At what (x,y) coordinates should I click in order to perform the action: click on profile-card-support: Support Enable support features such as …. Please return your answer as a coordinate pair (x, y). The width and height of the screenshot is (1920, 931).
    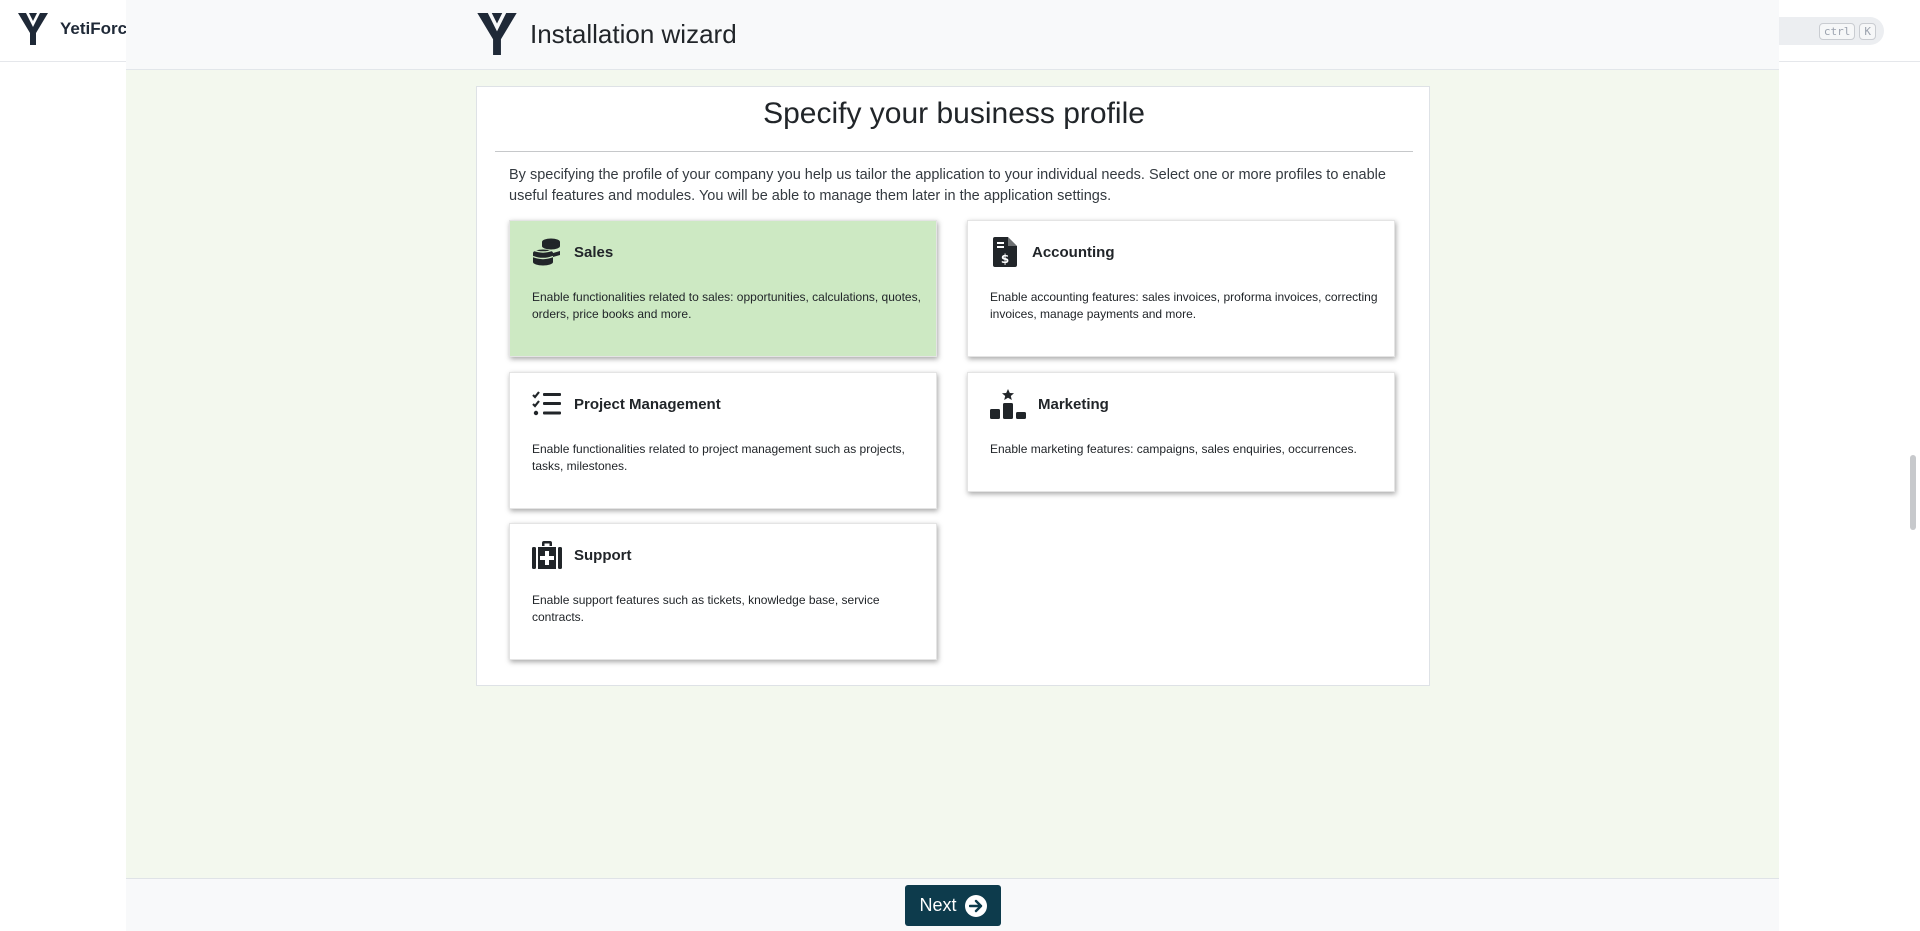
    Looking at the image, I should click on (723, 591).